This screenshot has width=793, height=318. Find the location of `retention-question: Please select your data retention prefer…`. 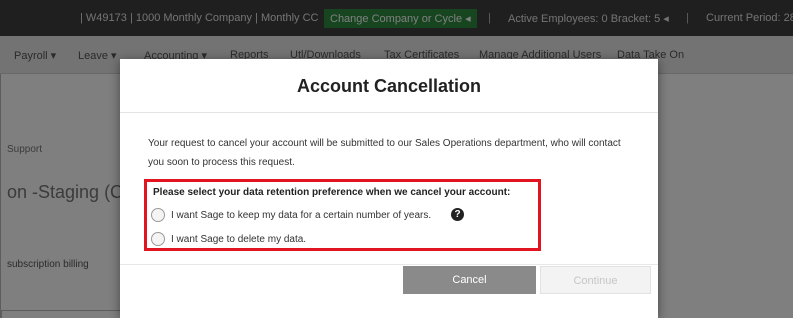

retention-question: Please select your data retention prefer… is located at coordinates (332, 192).